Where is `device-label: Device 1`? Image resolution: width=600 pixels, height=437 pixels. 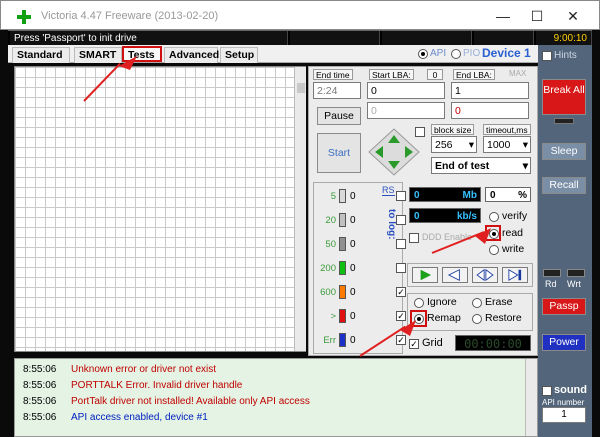 device-label: Device 1 is located at coordinates (506, 53).